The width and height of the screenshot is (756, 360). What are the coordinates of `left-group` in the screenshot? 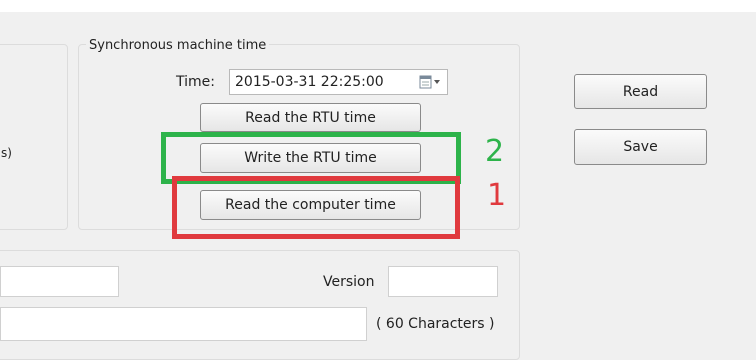 It's located at (34, 137).